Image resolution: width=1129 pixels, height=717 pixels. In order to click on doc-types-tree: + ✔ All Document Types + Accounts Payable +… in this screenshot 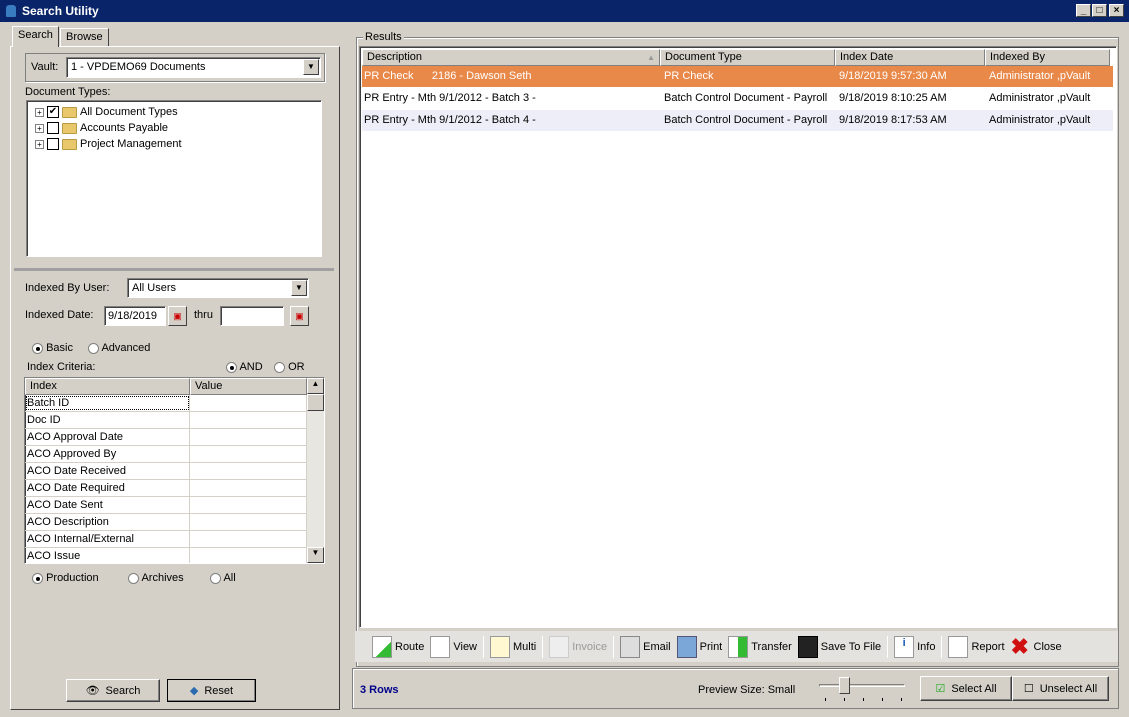, I will do `click(174, 178)`.